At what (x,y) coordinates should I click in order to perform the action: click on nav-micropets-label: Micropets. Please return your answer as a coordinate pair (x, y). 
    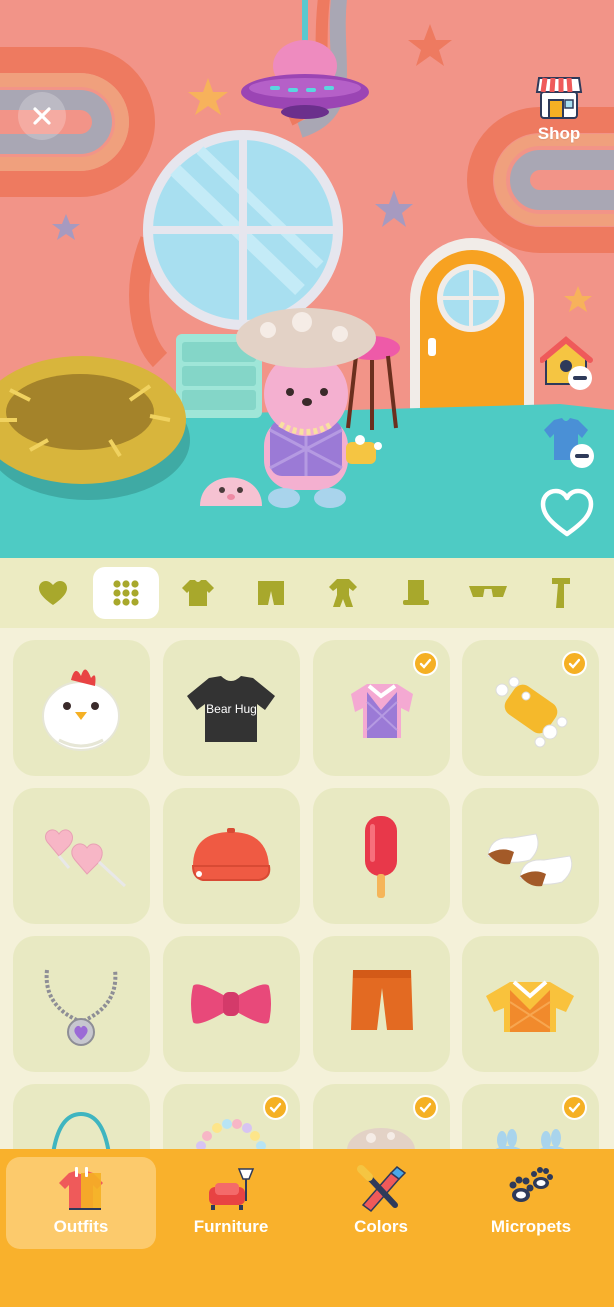
    Looking at the image, I should click on (531, 1226).